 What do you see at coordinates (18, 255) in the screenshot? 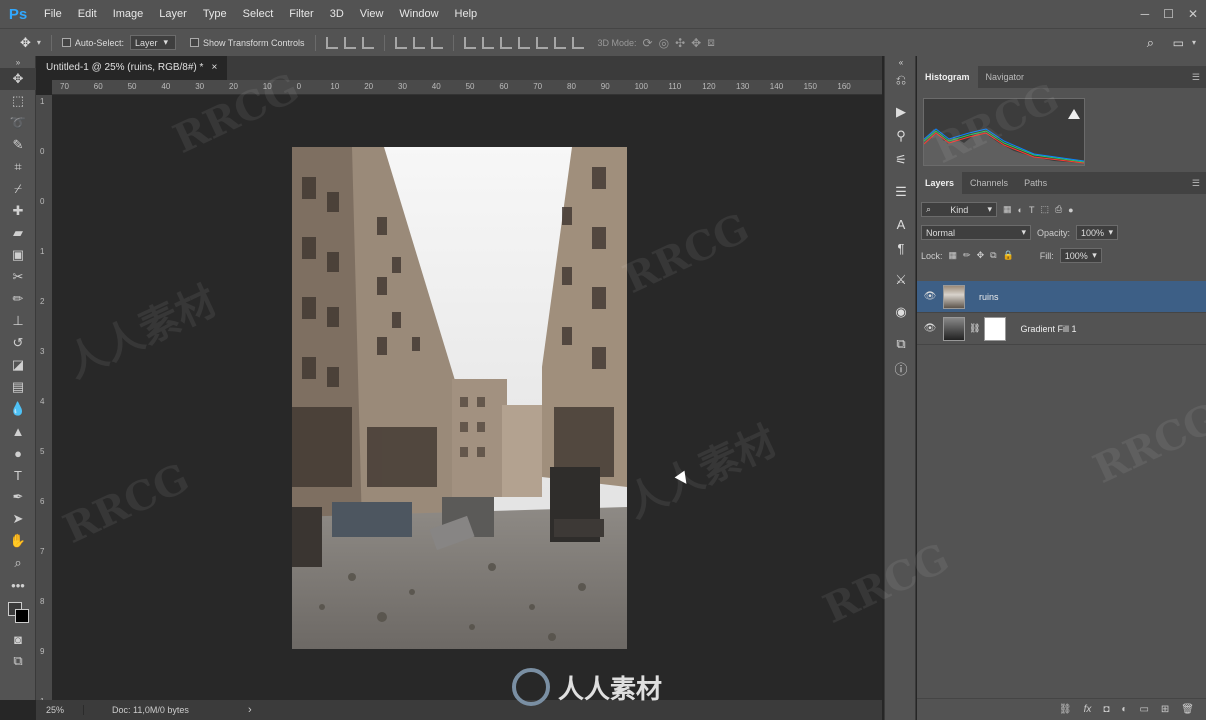
I see `frame-tool-icon: ▣` at bounding box center [18, 255].